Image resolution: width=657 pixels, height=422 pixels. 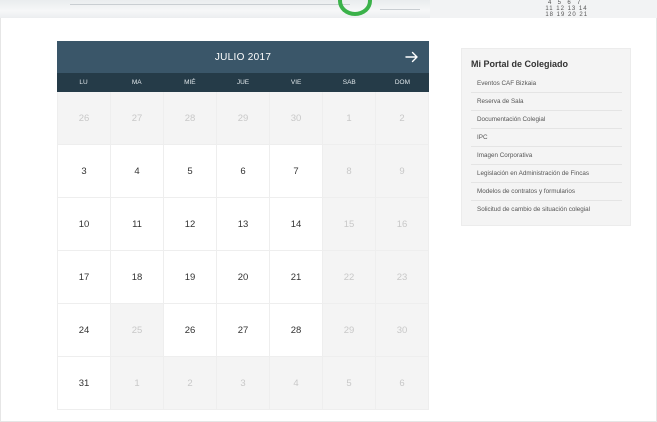 I want to click on portal-link: Reserva de Sala, so click(x=546, y=102).